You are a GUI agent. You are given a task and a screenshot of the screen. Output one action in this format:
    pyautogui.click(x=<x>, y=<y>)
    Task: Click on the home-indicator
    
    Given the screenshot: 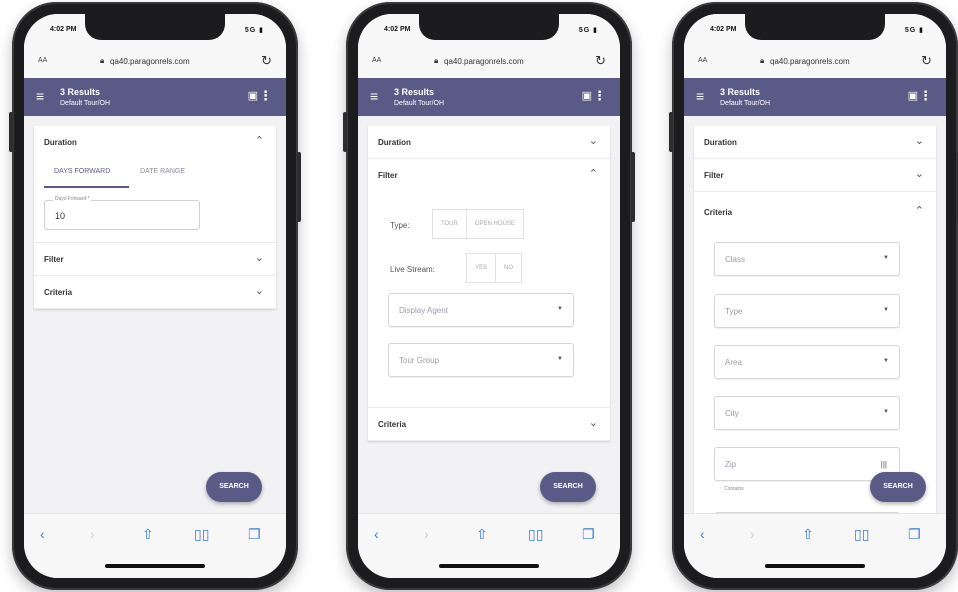 What is the action you would take?
    pyautogui.click(x=815, y=566)
    